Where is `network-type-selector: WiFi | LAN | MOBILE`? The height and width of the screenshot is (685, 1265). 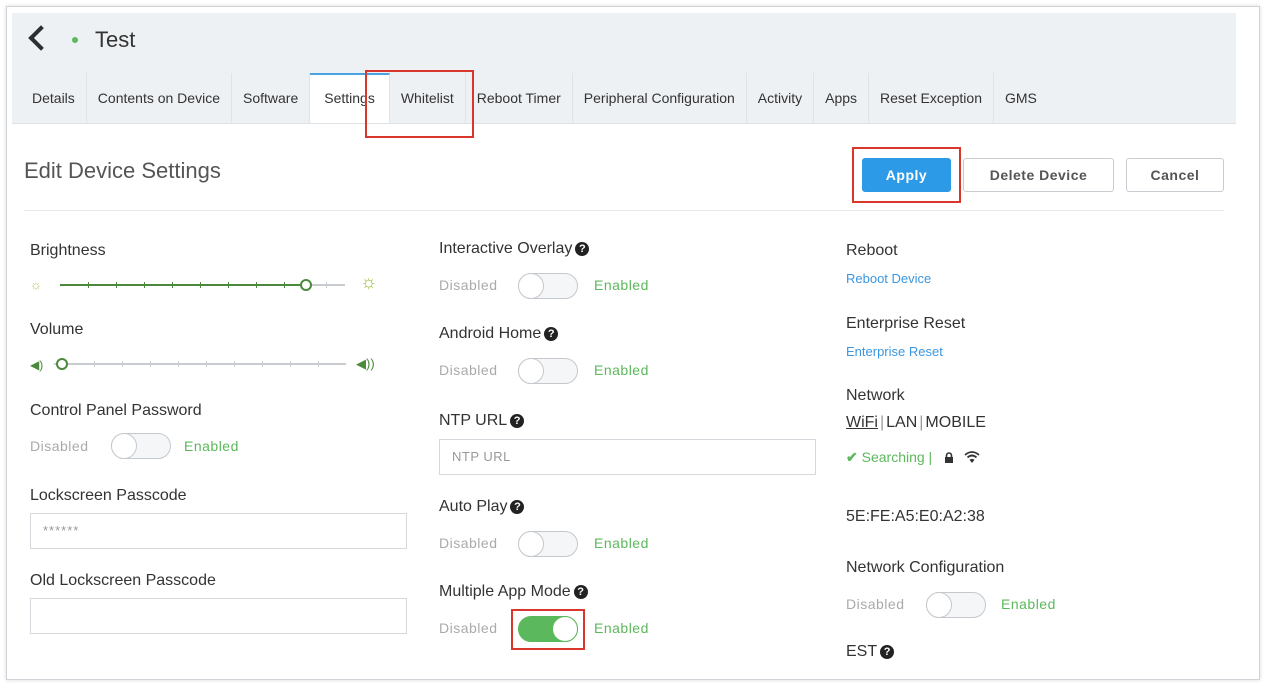 network-type-selector: WiFi | LAN | MOBILE is located at coordinates (916, 423).